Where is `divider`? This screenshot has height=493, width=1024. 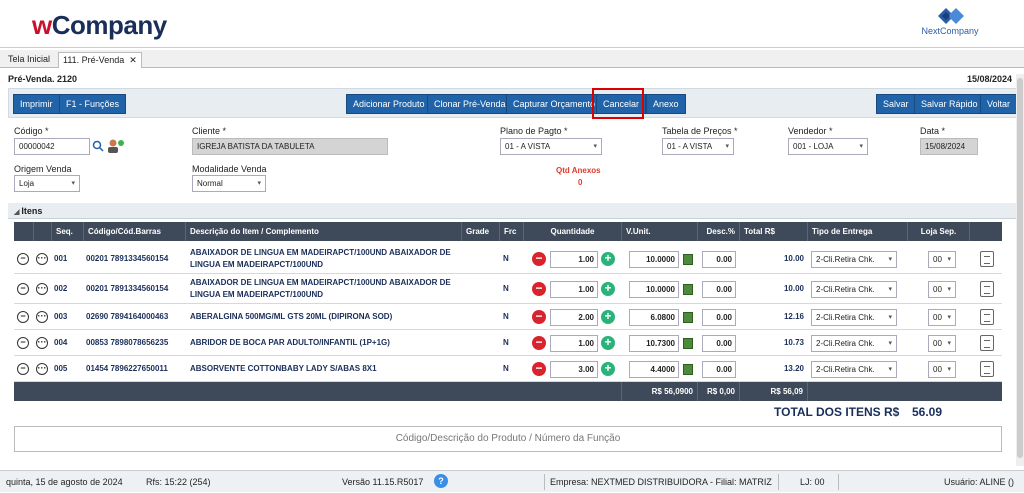 divider is located at coordinates (544, 482).